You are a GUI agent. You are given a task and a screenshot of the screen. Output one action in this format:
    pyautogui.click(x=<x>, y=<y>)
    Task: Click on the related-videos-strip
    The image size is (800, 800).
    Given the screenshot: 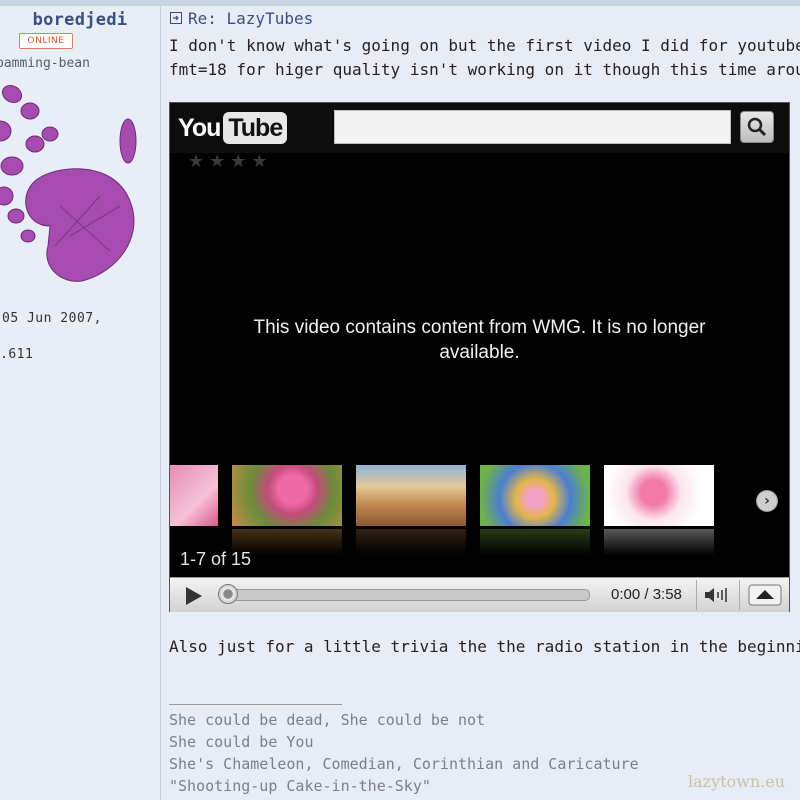 What is the action you would take?
    pyautogui.click(x=479, y=510)
    